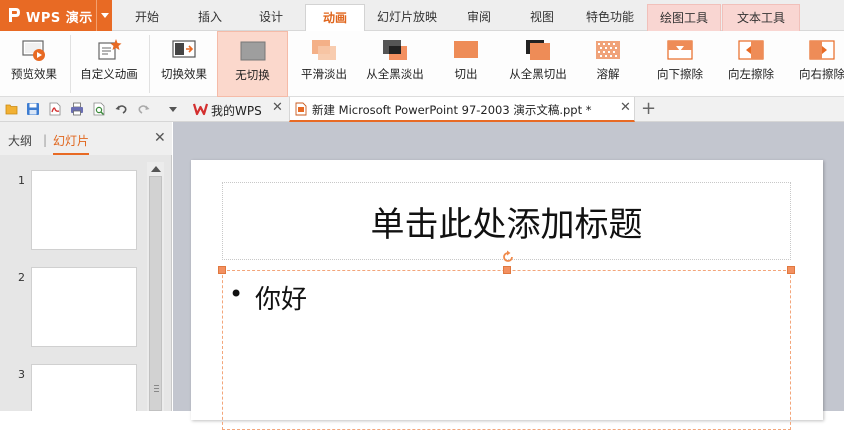 This screenshot has width=844, height=430. Describe the element at coordinates (822, 50) in the screenshot. I see `wipe-right-icon` at that location.